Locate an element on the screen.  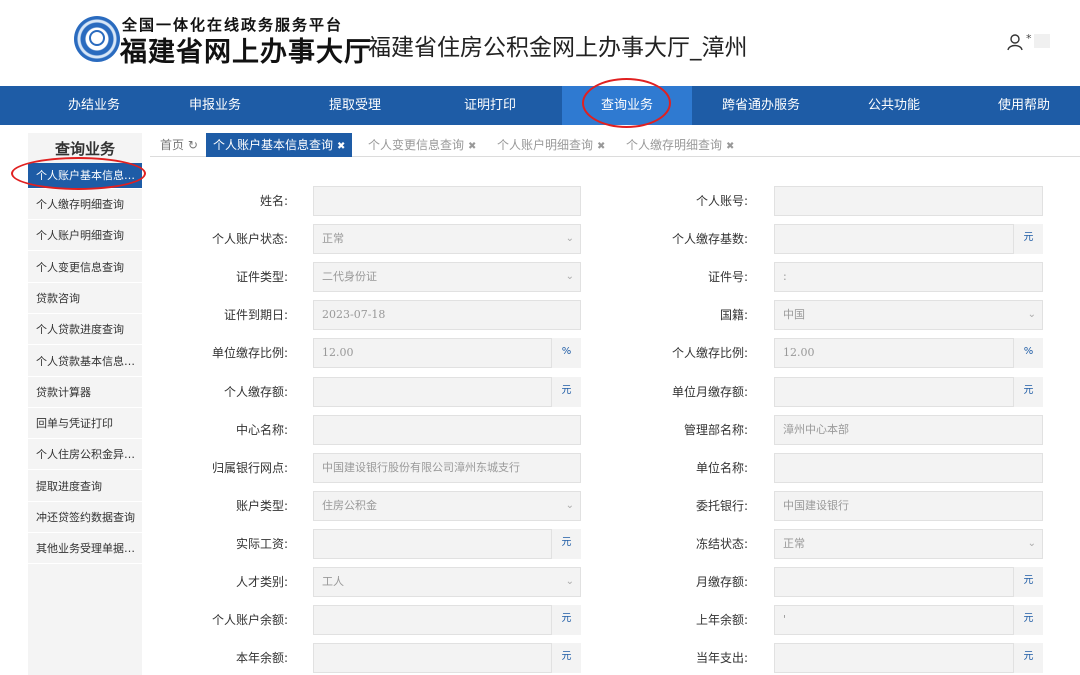
sidebar-item-5: 个人贷款进度查询 is located at coordinates (85, 330).